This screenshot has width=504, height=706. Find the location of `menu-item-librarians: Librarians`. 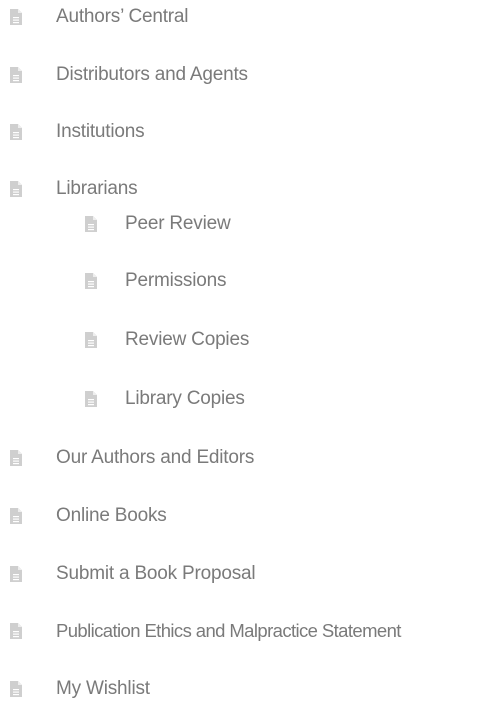

menu-item-librarians: Librarians is located at coordinates (74, 189).